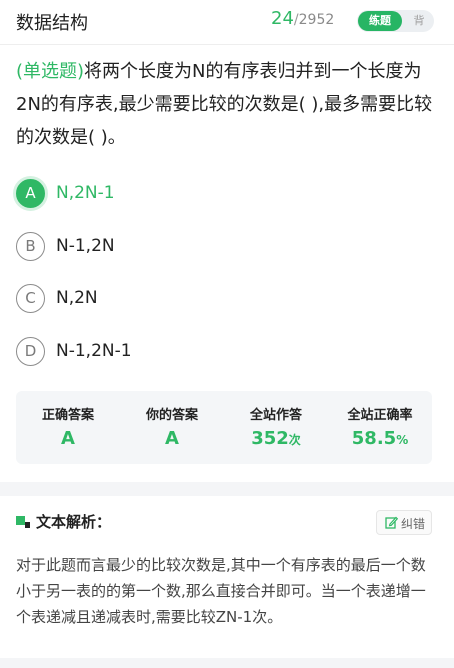 The image size is (454, 668). I want to click on option-a-letter: A, so click(30, 193).